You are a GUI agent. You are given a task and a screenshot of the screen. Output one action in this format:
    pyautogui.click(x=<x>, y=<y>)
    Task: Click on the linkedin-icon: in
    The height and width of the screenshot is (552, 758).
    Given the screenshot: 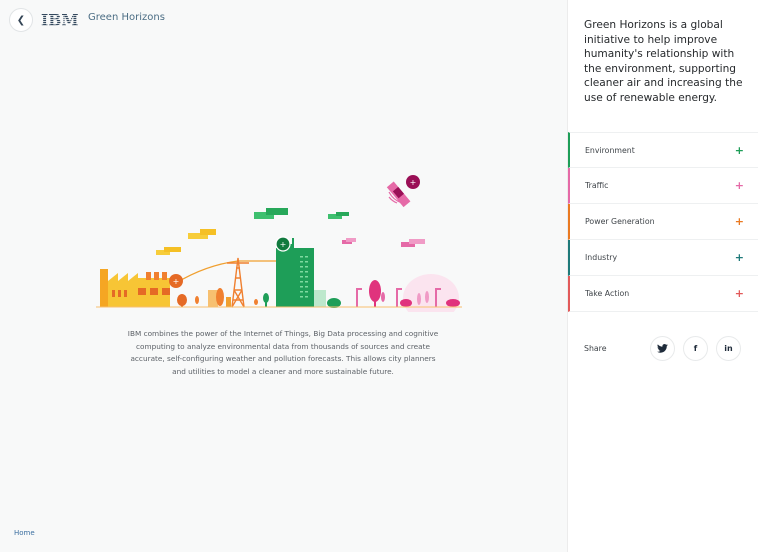 What is the action you would take?
    pyautogui.click(x=728, y=348)
    